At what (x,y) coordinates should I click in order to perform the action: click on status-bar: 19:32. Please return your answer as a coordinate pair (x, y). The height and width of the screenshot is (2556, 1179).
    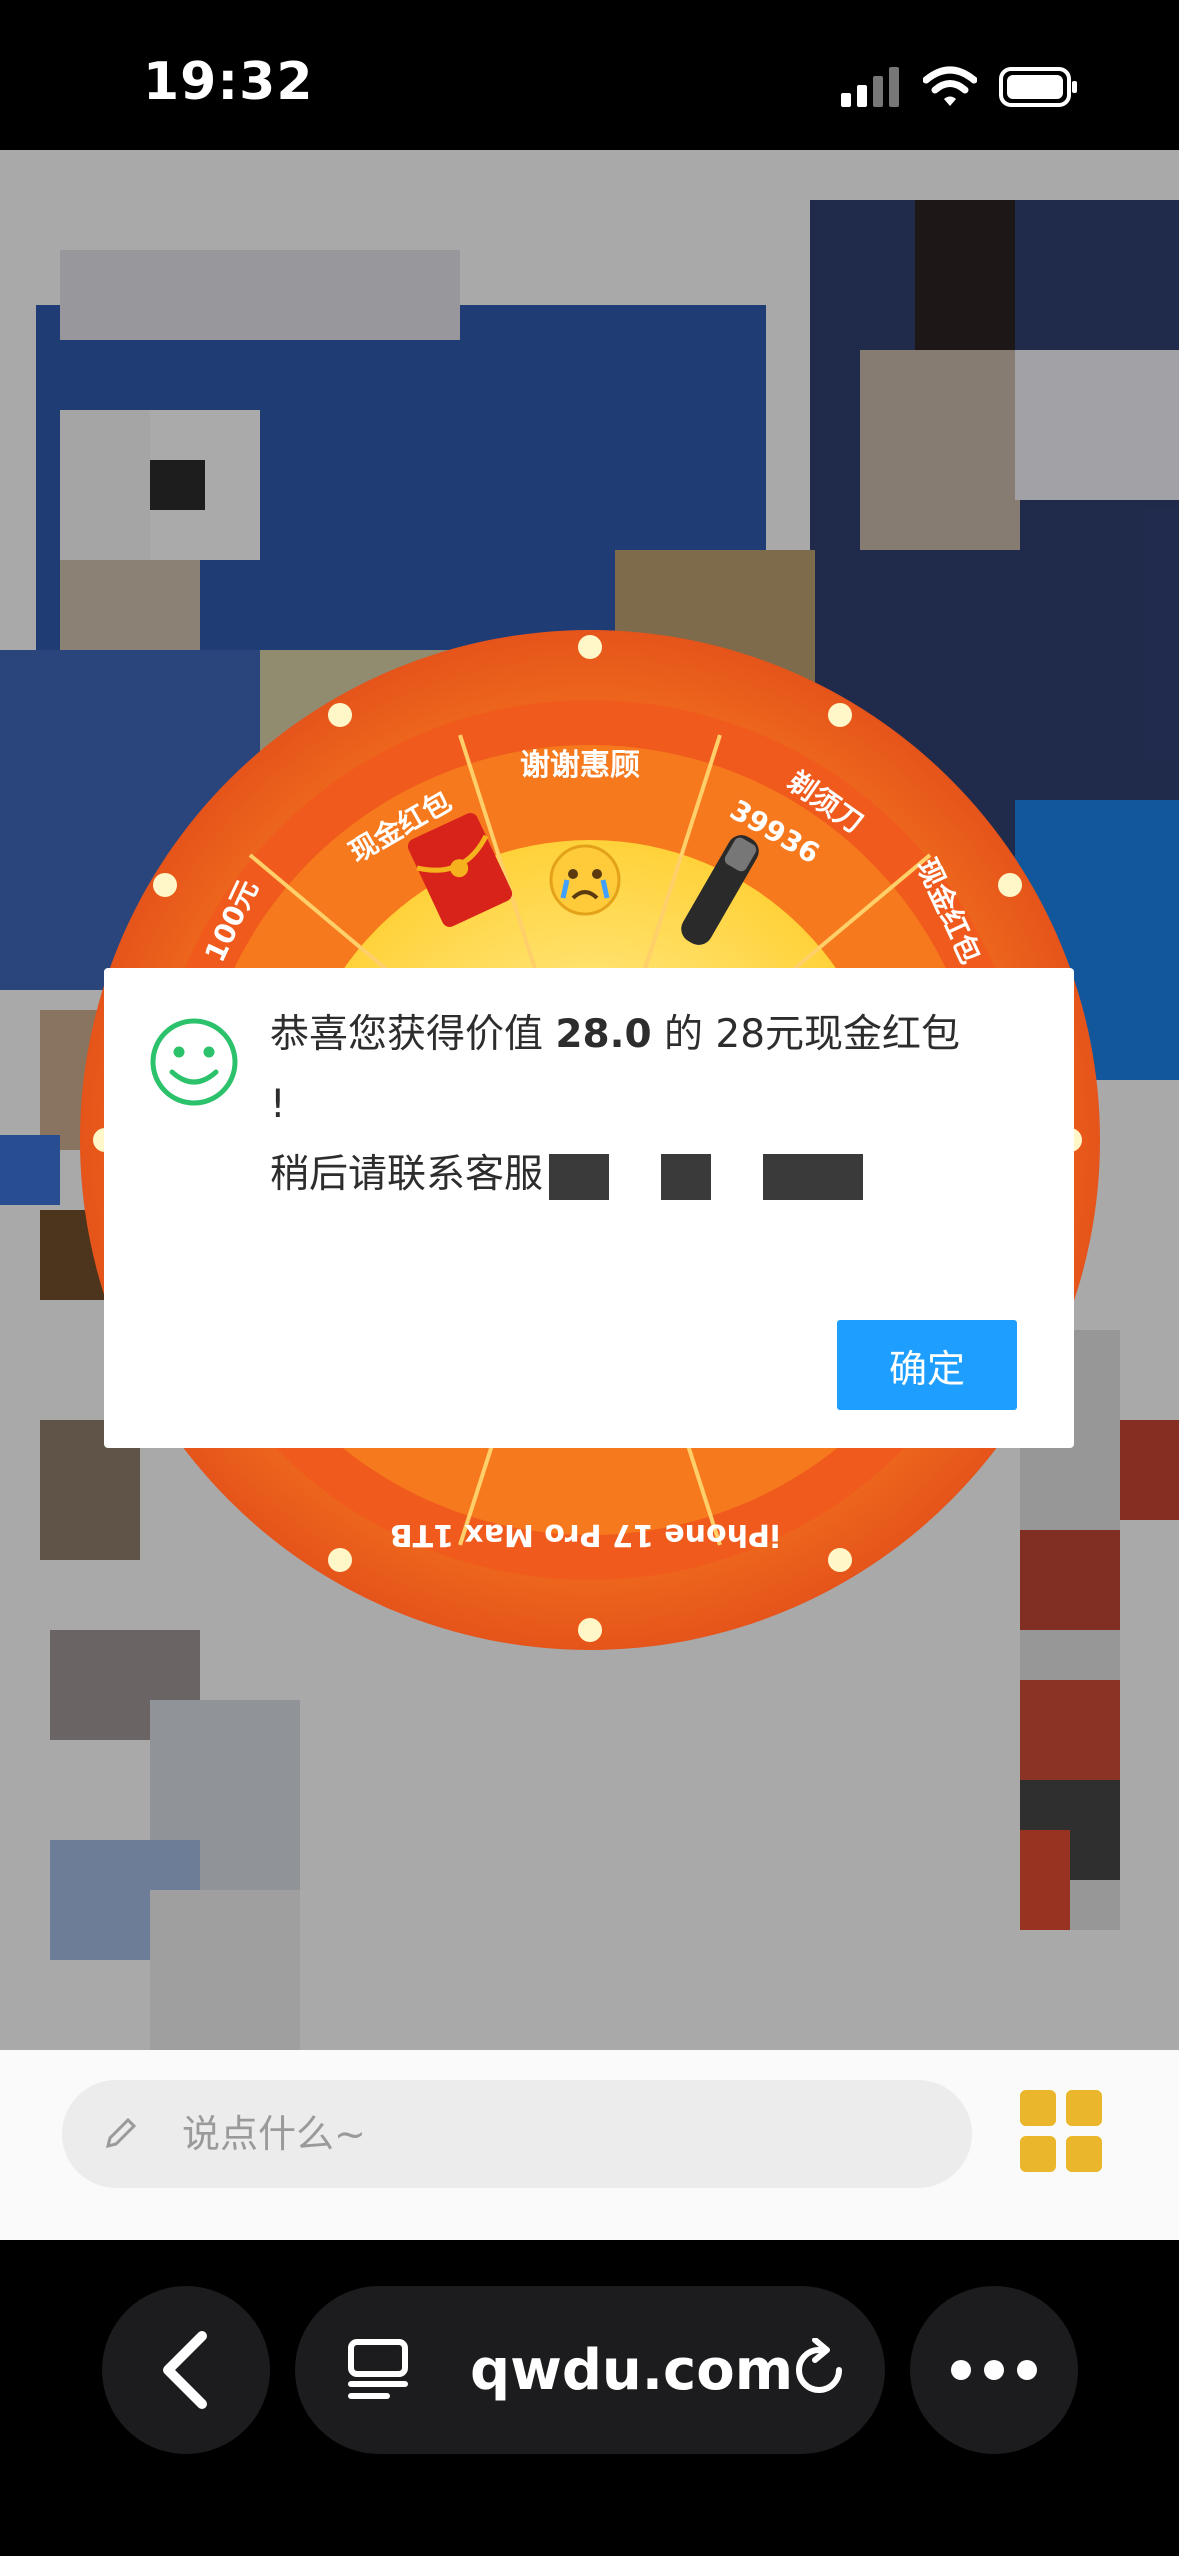
    Looking at the image, I should click on (589, 87).